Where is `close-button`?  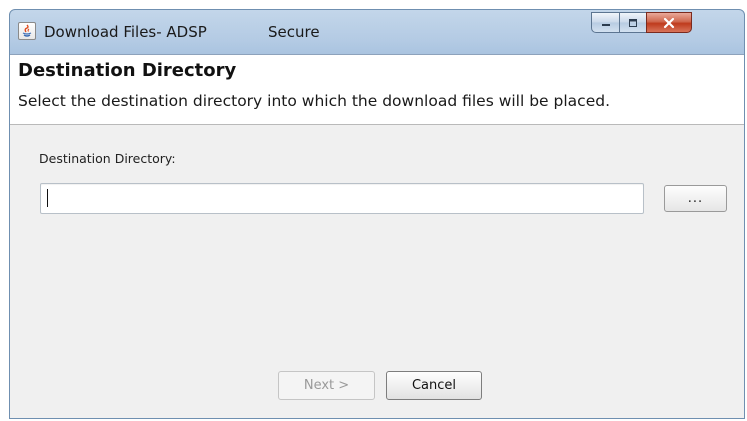 close-button is located at coordinates (669, 22).